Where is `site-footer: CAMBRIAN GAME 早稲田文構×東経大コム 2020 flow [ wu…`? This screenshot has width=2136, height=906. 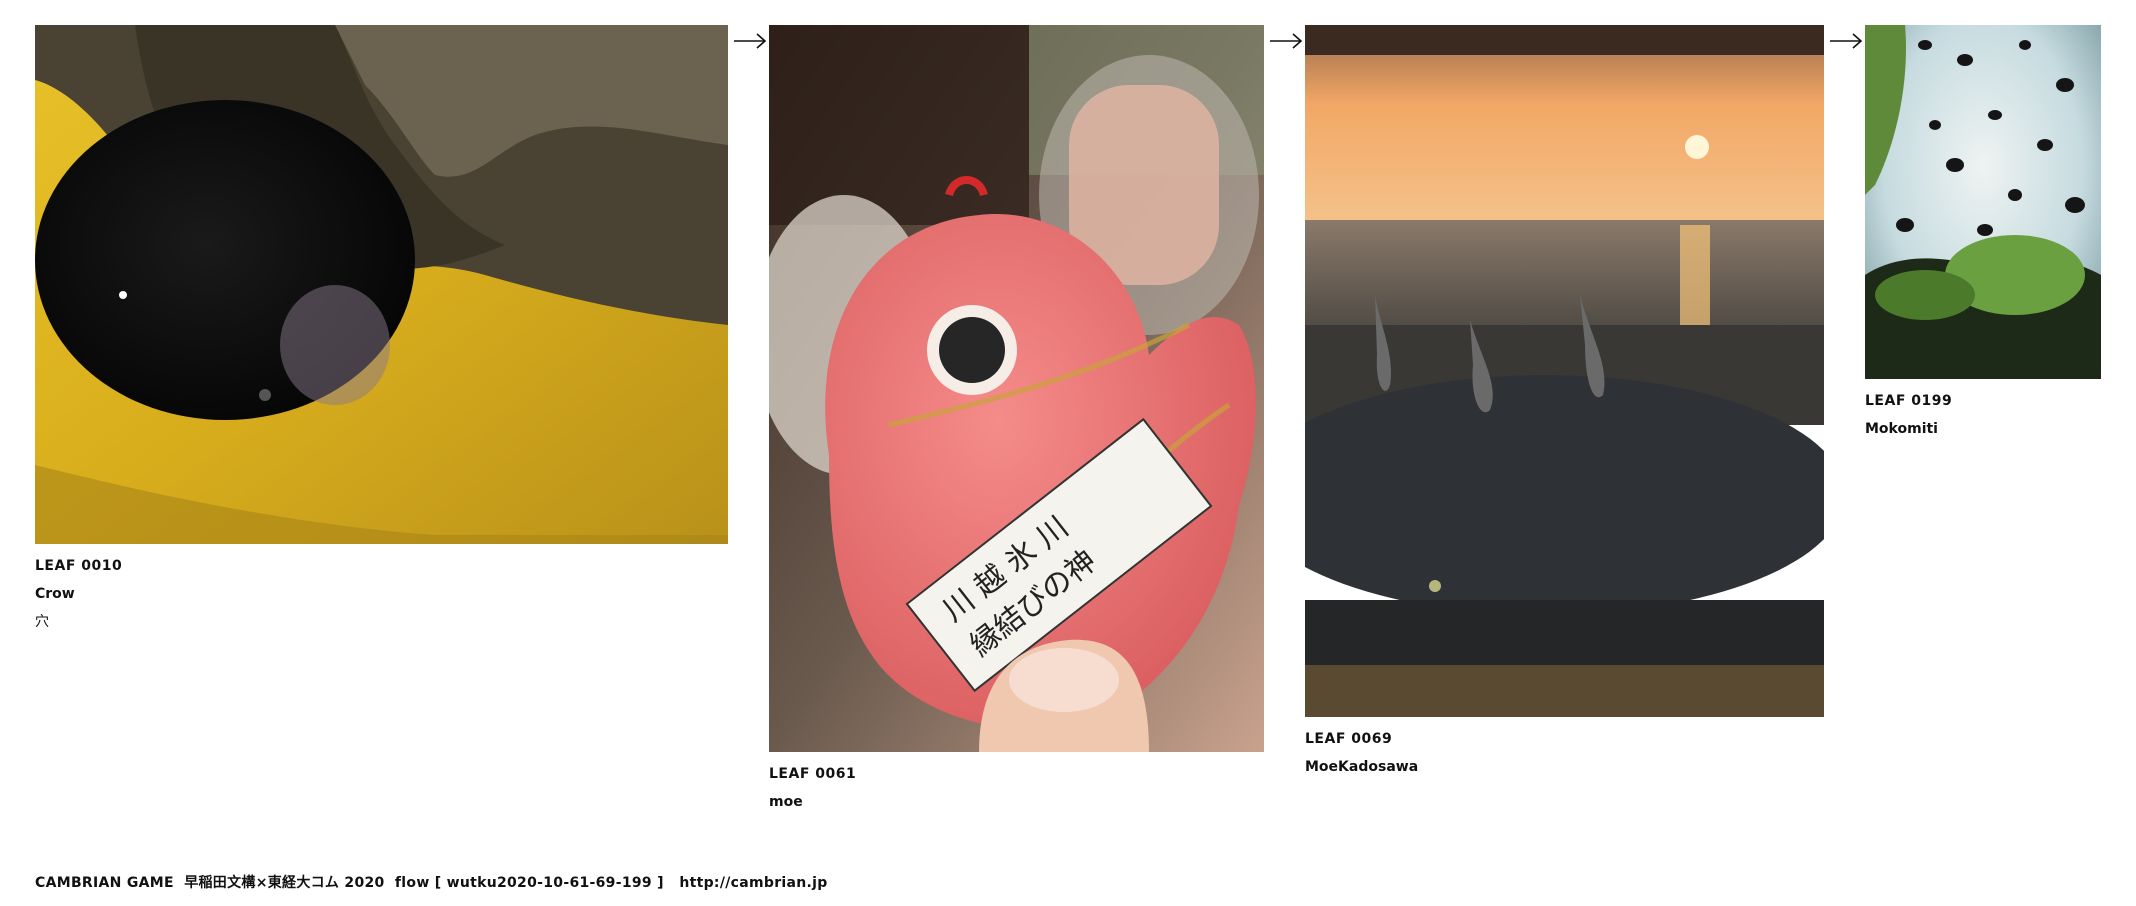
site-footer: CAMBRIAN GAME 早稲田文構×東経大コム 2020 flow [ wu… is located at coordinates (431, 882).